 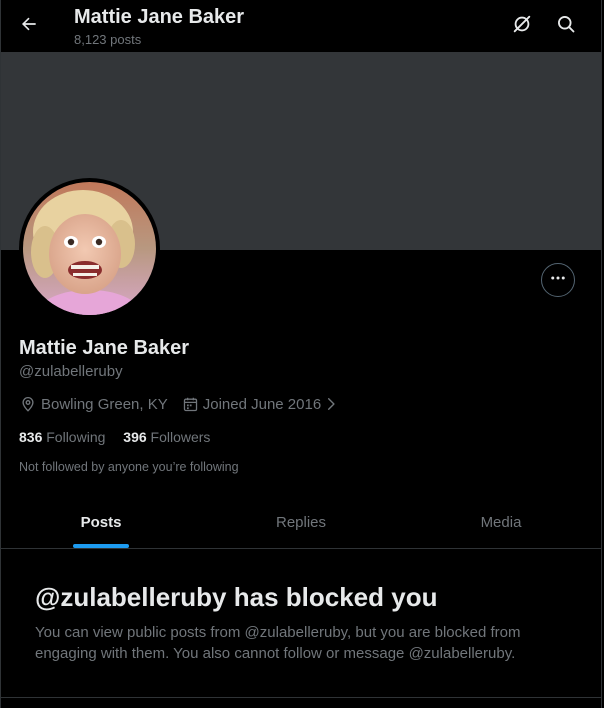 I want to click on following-link: 836 Following, so click(x=64, y=437).